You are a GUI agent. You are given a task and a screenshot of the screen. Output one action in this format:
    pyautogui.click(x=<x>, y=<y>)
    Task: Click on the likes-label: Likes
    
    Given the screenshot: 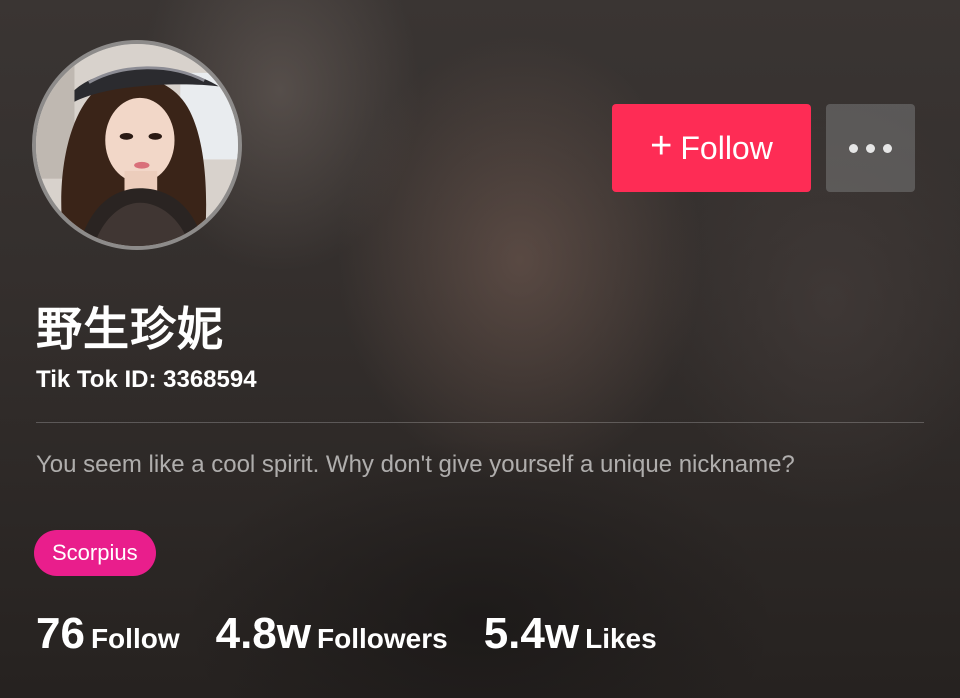 What is the action you would take?
    pyautogui.click(x=621, y=638)
    